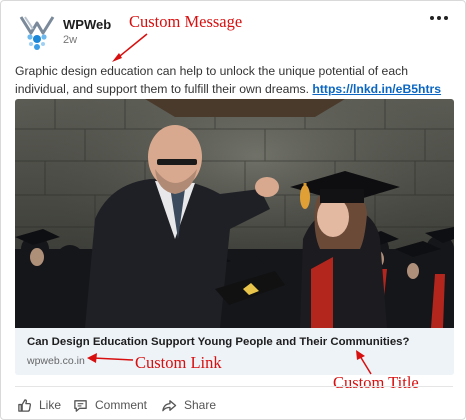 The width and height of the screenshot is (466, 420). I want to click on annotation-arrow-link, so click(110, 358).